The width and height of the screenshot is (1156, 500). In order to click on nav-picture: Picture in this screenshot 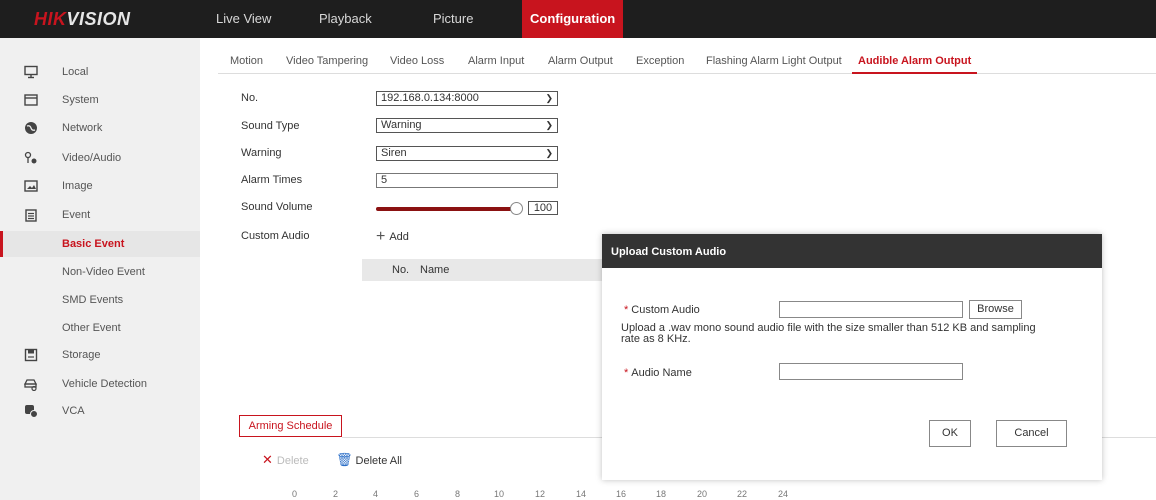, I will do `click(453, 19)`.